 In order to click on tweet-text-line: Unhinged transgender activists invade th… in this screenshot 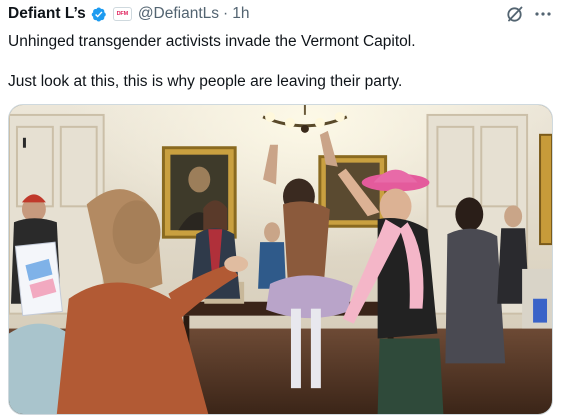, I will do `click(212, 41)`.